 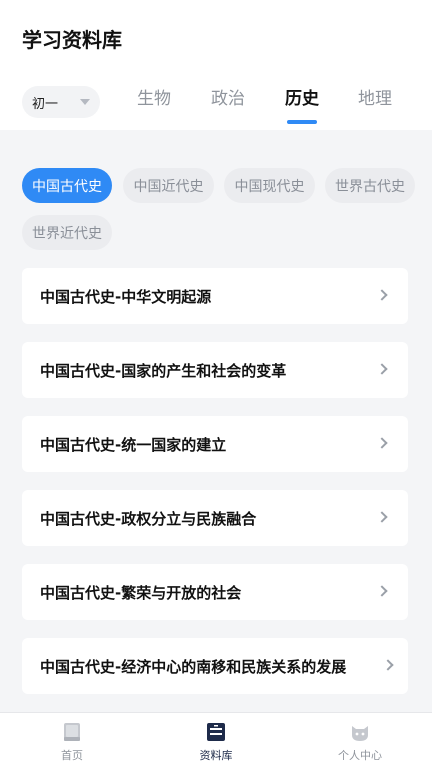 I want to click on nav-home: 首页, so click(x=72, y=740).